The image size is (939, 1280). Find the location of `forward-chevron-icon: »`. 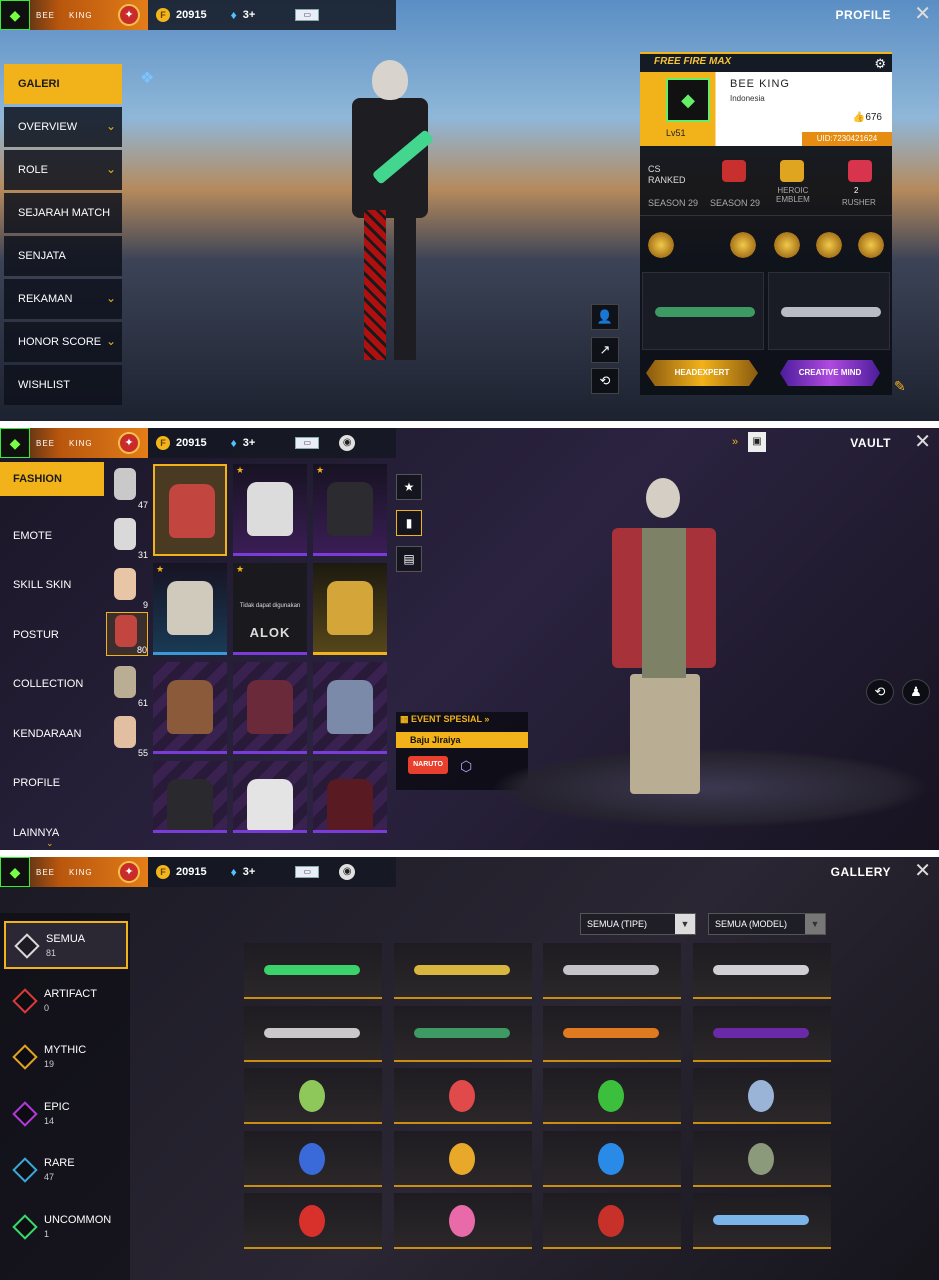

forward-chevron-icon: » is located at coordinates (735, 442).